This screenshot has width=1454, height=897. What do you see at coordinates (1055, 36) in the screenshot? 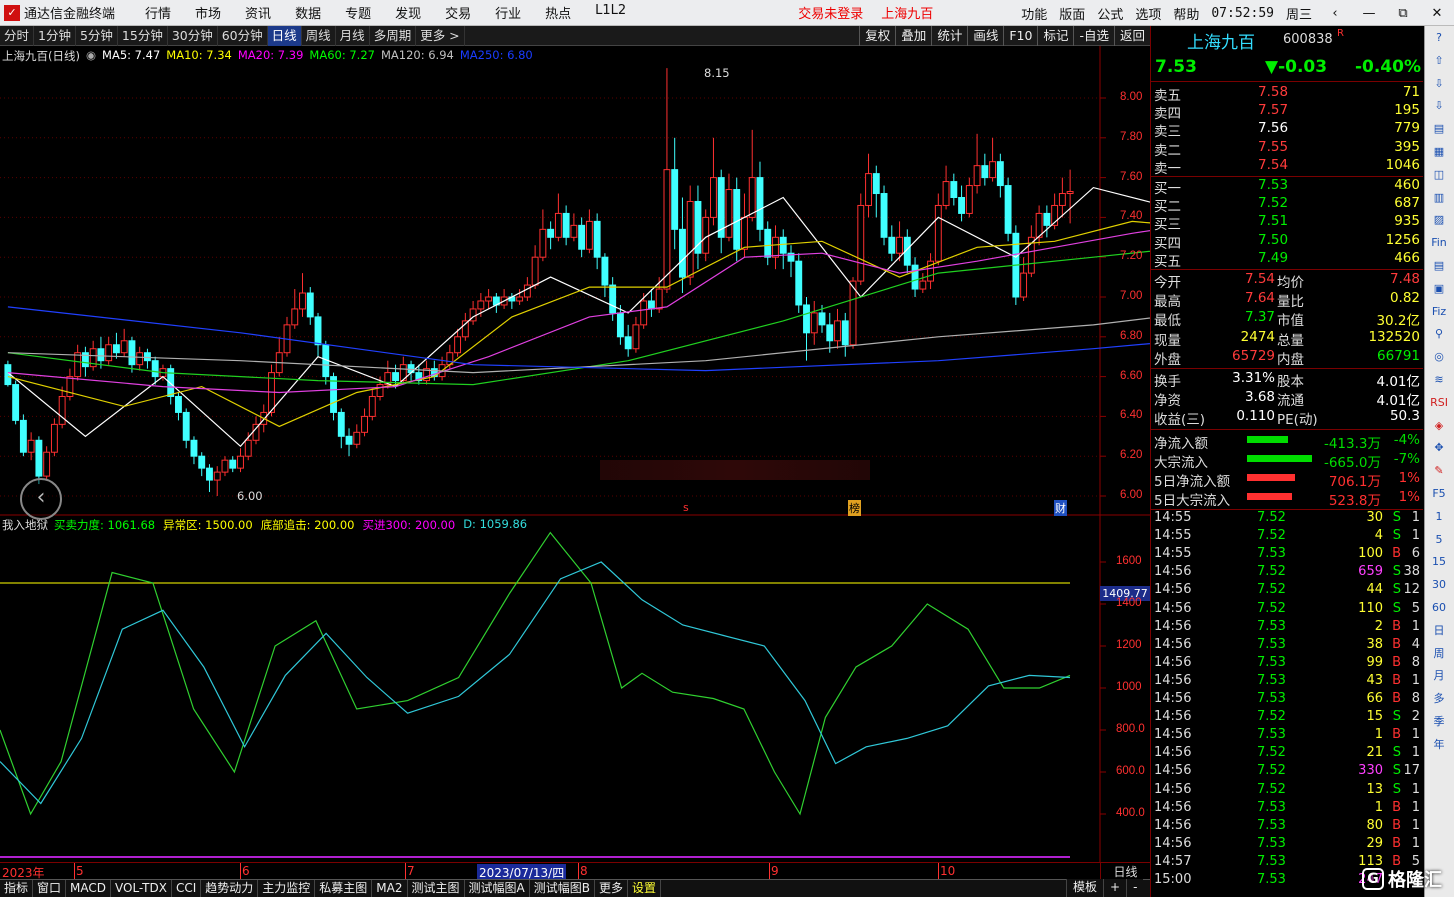
I see `tool-5: 标记` at bounding box center [1055, 36].